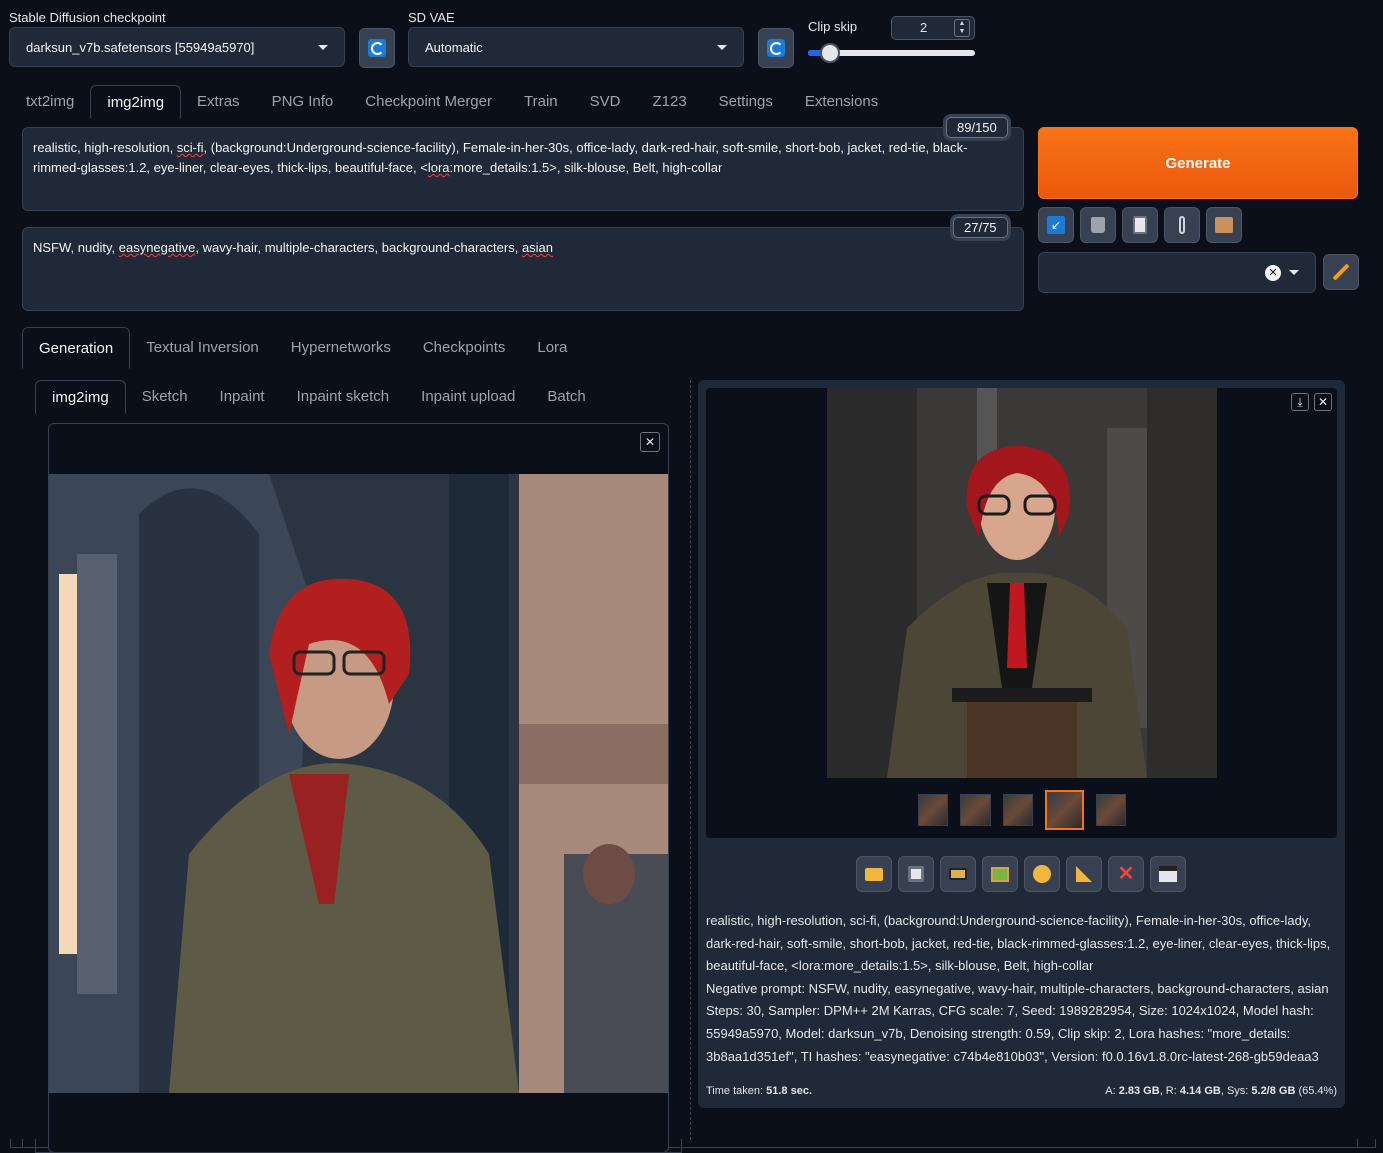 The image size is (1383, 1153). Describe the element at coordinates (1273, 272) in the screenshot. I see `clear-icon: ✕` at that location.